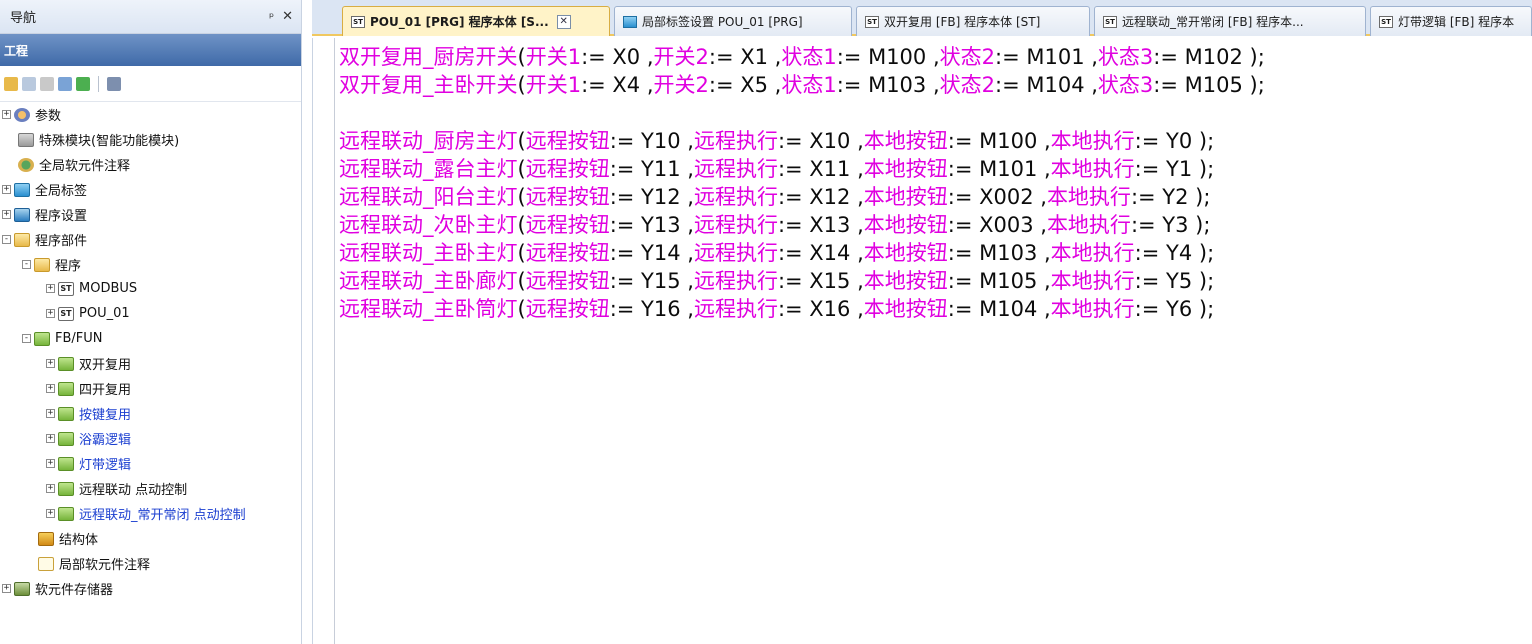 The width and height of the screenshot is (1532, 644). Describe the element at coordinates (88, 463) in the screenshot. I see `tree-item-15: + 灯带逻辑` at that location.